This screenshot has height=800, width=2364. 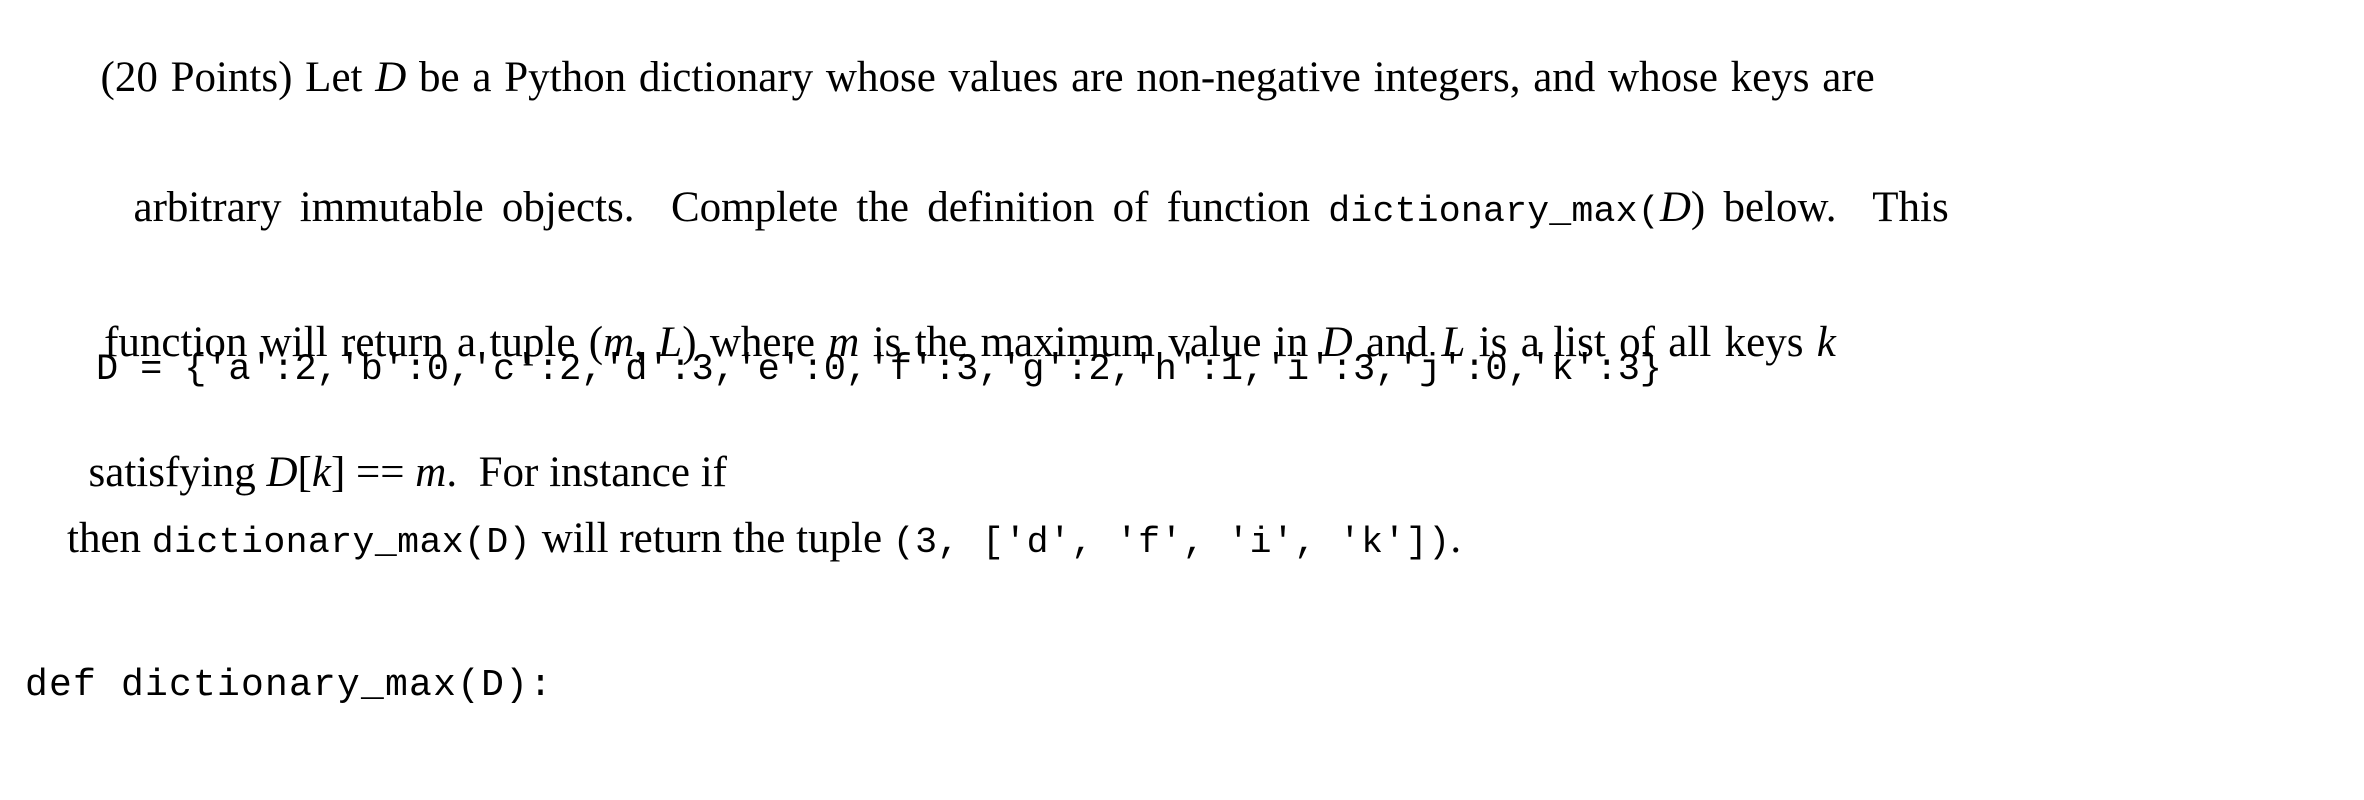 I want to click on line2-italic-D: D, so click(x=1675, y=207).